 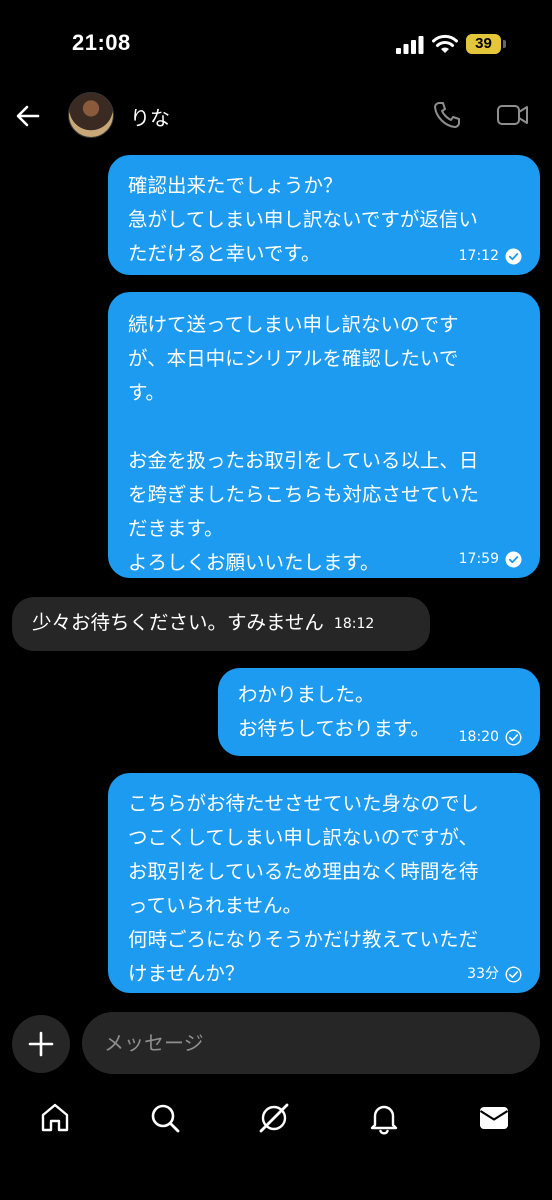 I want to click on message-line: が、本日中にシリアルを確認したいで, so click(x=293, y=358).